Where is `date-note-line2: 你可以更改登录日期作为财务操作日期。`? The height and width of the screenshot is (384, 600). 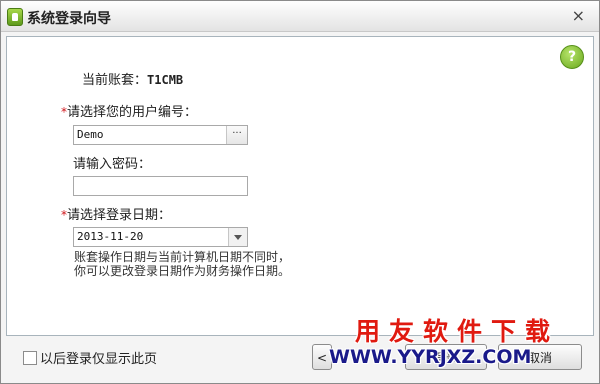 date-note-line2: 你可以更改登录日期作为财务操作日期。 is located at coordinates (182, 271).